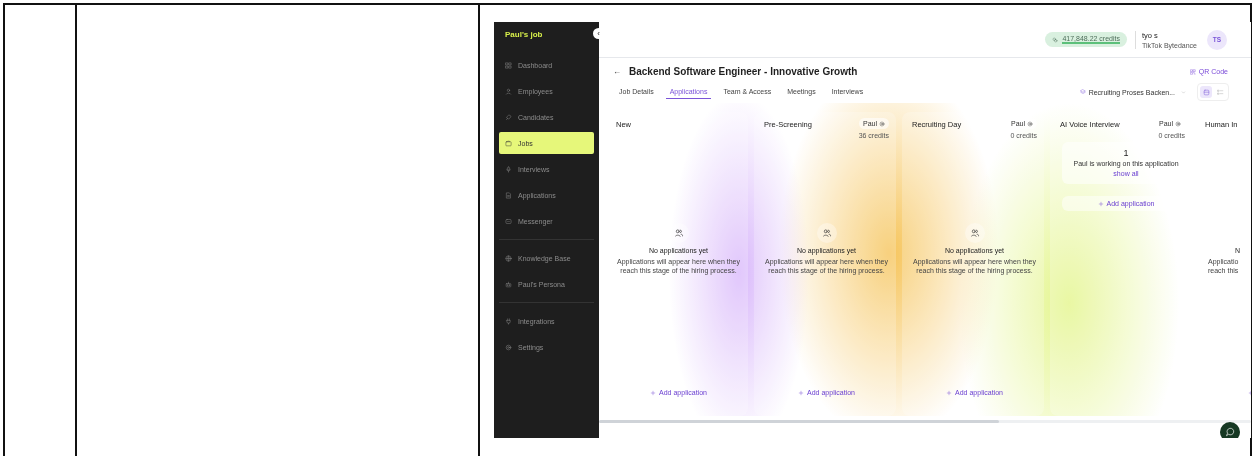 Image resolution: width=1255 pixels, height=458 pixels. Describe the element at coordinates (508, 65) in the screenshot. I see `grid-icon` at that location.